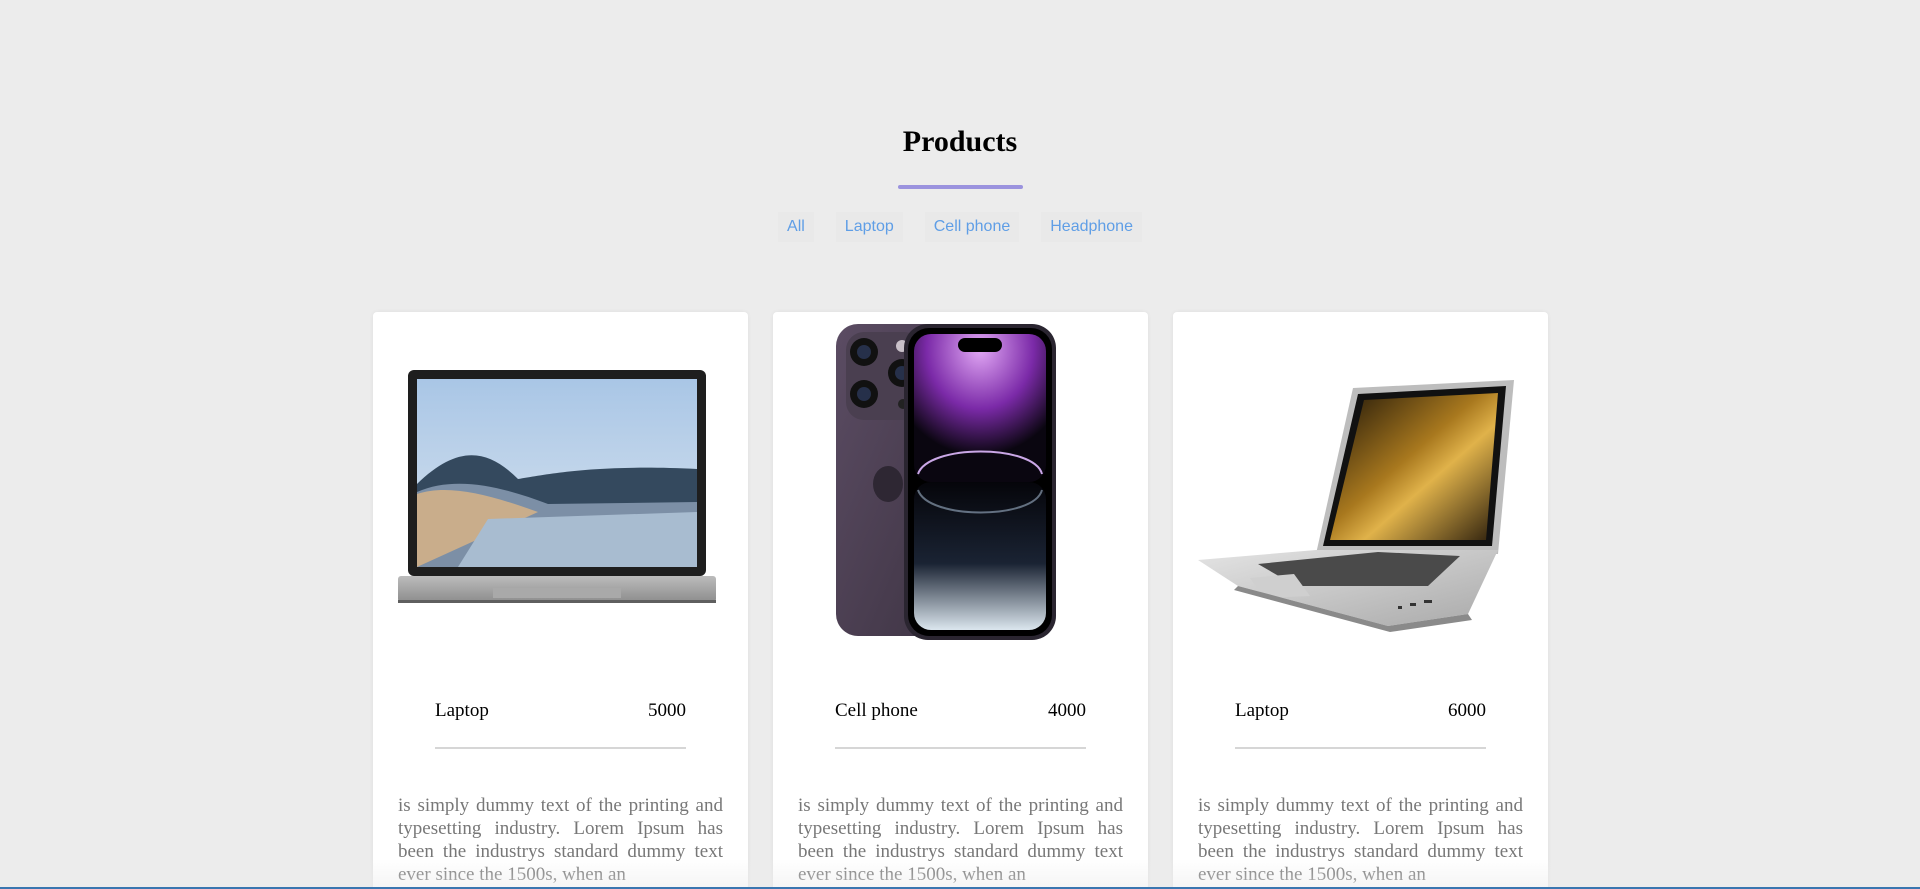 This screenshot has height=889, width=1920. Describe the element at coordinates (876, 710) in the screenshot. I see `product-name: Cell phone` at that location.